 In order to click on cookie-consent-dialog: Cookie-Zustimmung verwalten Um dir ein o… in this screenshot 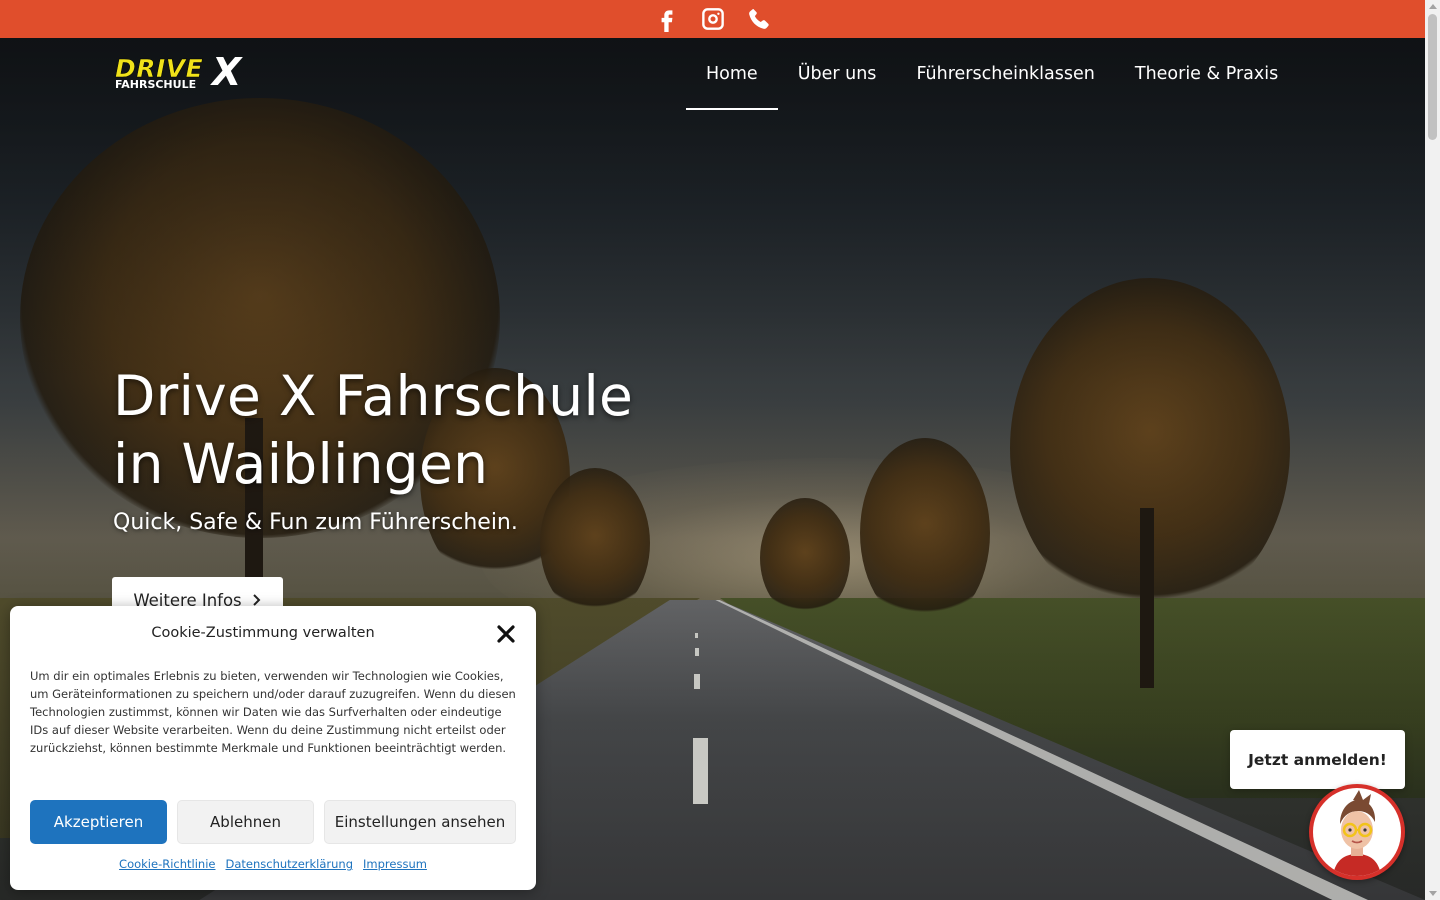, I will do `click(273, 748)`.